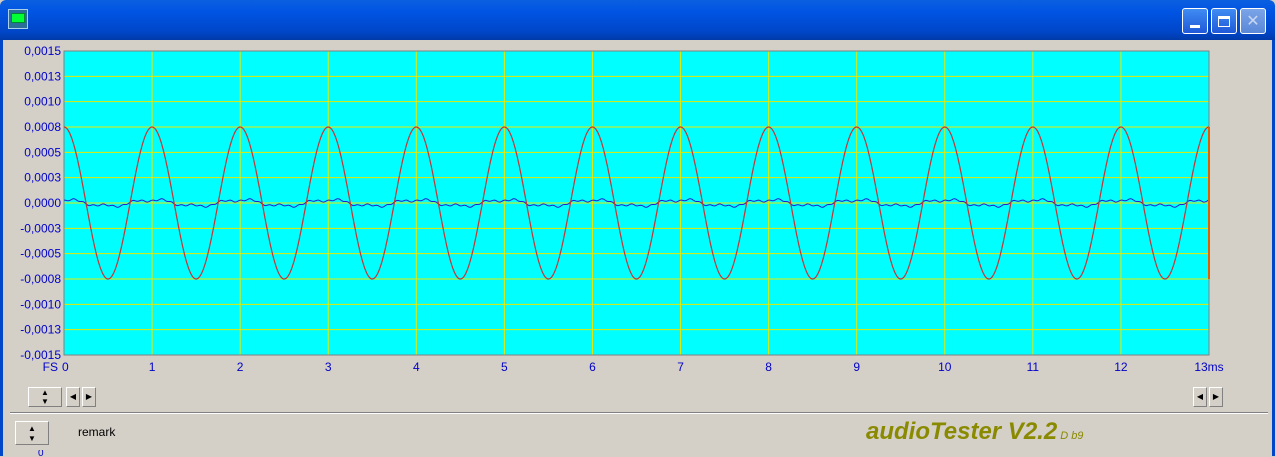 The height and width of the screenshot is (457, 1275). I want to click on scroll-right-button: ▶, so click(89, 397).